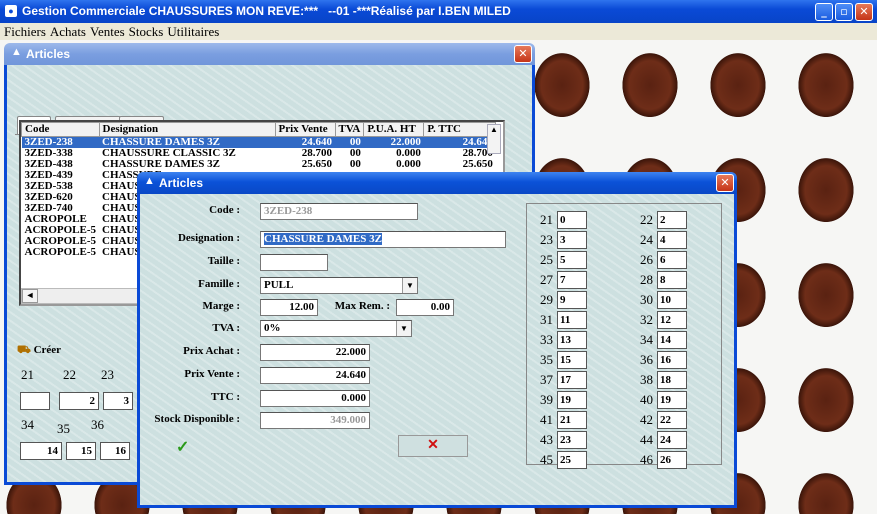  Describe the element at coordinates (68, 32) in the screenshot. I see `menu-achats: Achats` at that location.